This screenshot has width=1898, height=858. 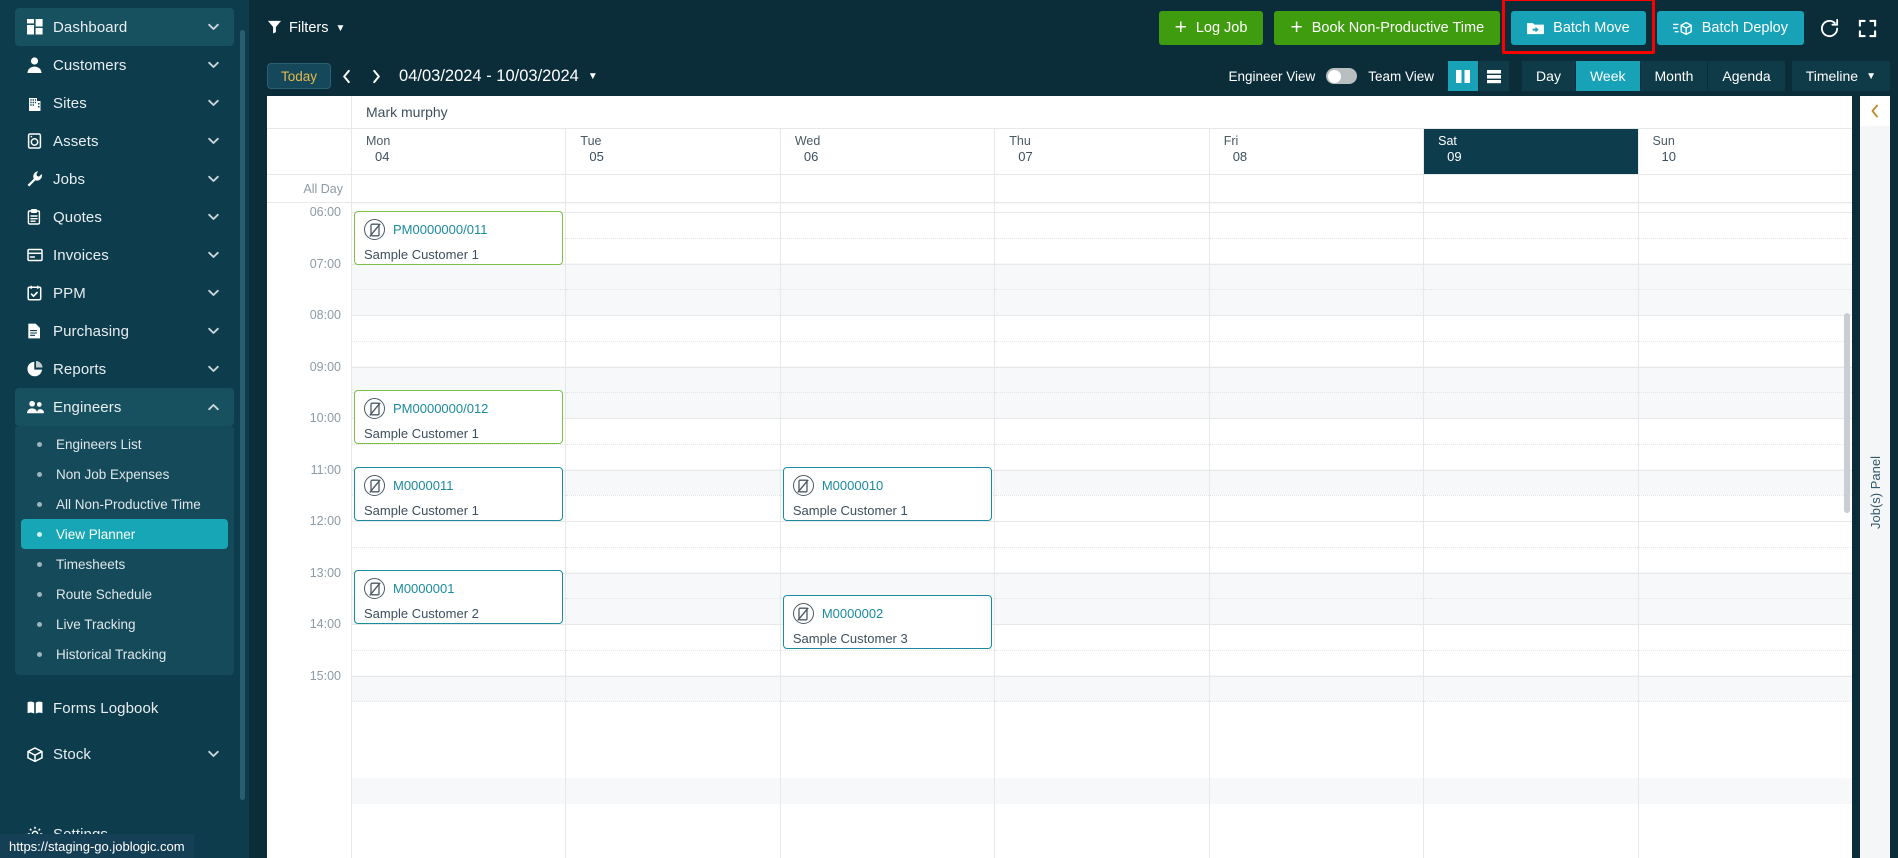 I want to click on sidebar-item-dashboard: Dashboard, so click(x=124, y=27).